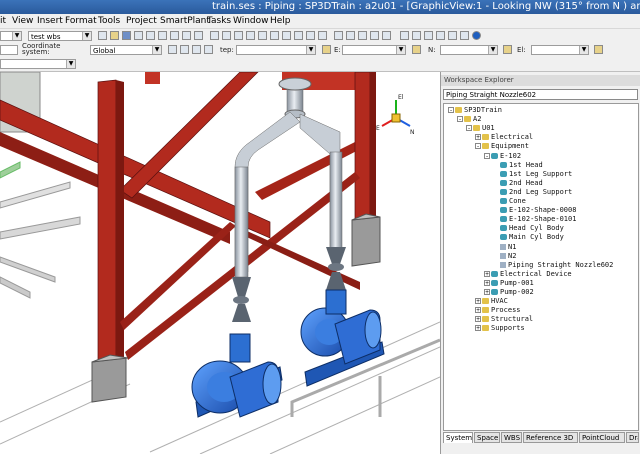 This screenshot has height=454, width=640. What do you see at coordinates (350, 35) in the screenshot?
I see `view-top-icon` at bounding box center [350, 35].